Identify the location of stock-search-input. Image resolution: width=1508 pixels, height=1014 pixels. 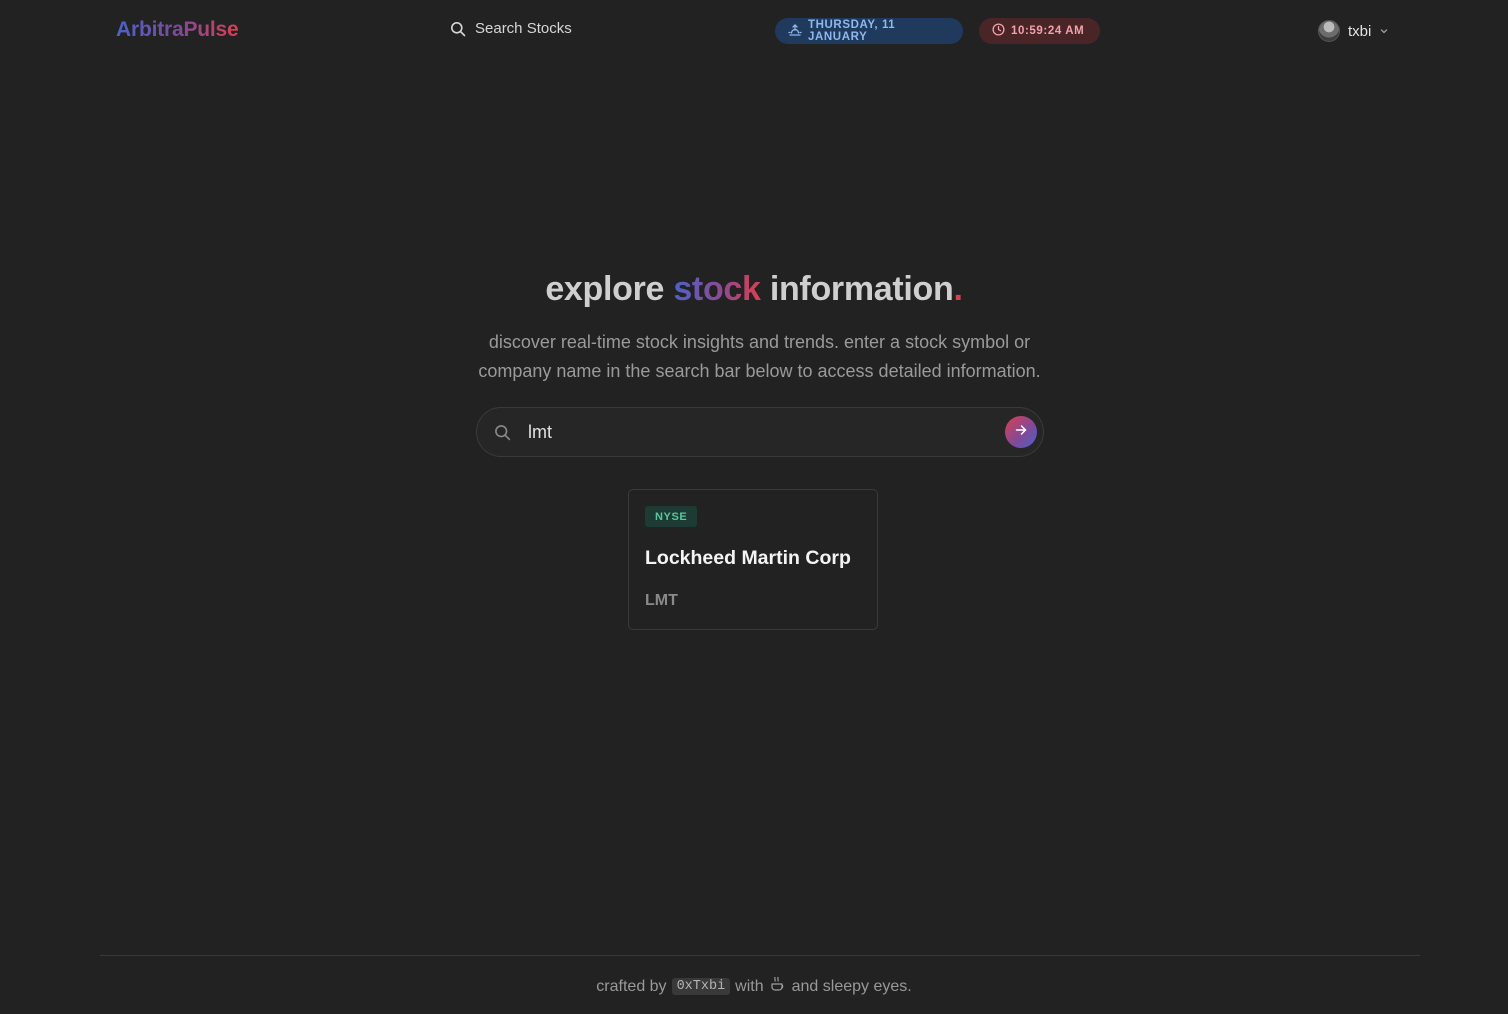
(765, 432).